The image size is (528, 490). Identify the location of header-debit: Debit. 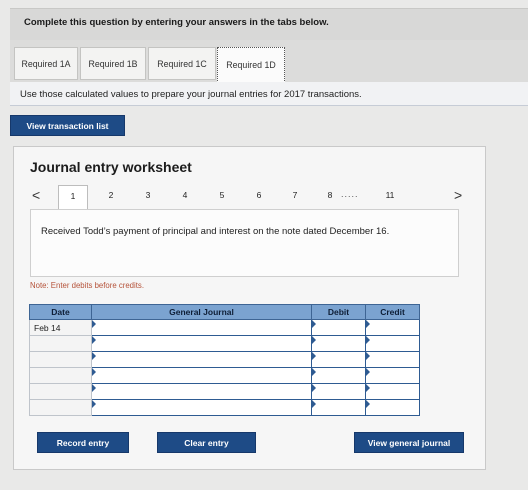
(338, 312).